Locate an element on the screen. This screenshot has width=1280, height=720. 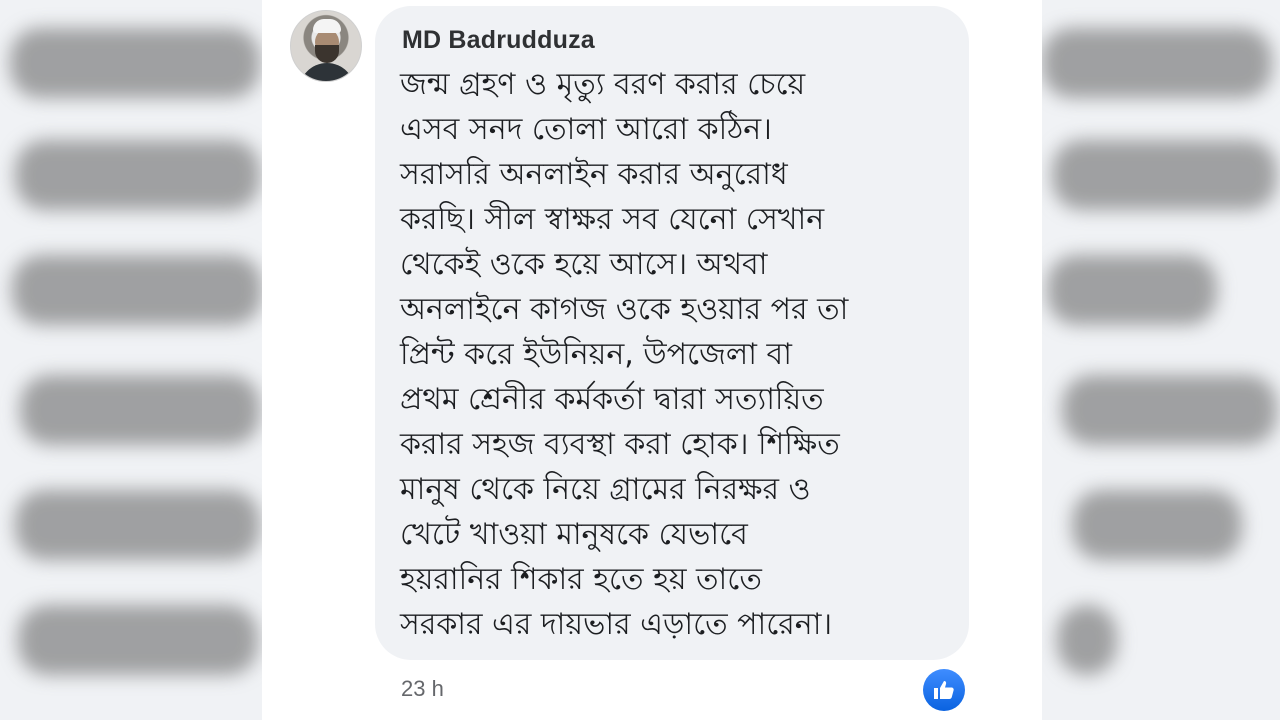
comment-text-line: জন্ম গ্রহণ ও মৃত্যু বরণ করার চেয়ে is located at coordinates (603, 84).